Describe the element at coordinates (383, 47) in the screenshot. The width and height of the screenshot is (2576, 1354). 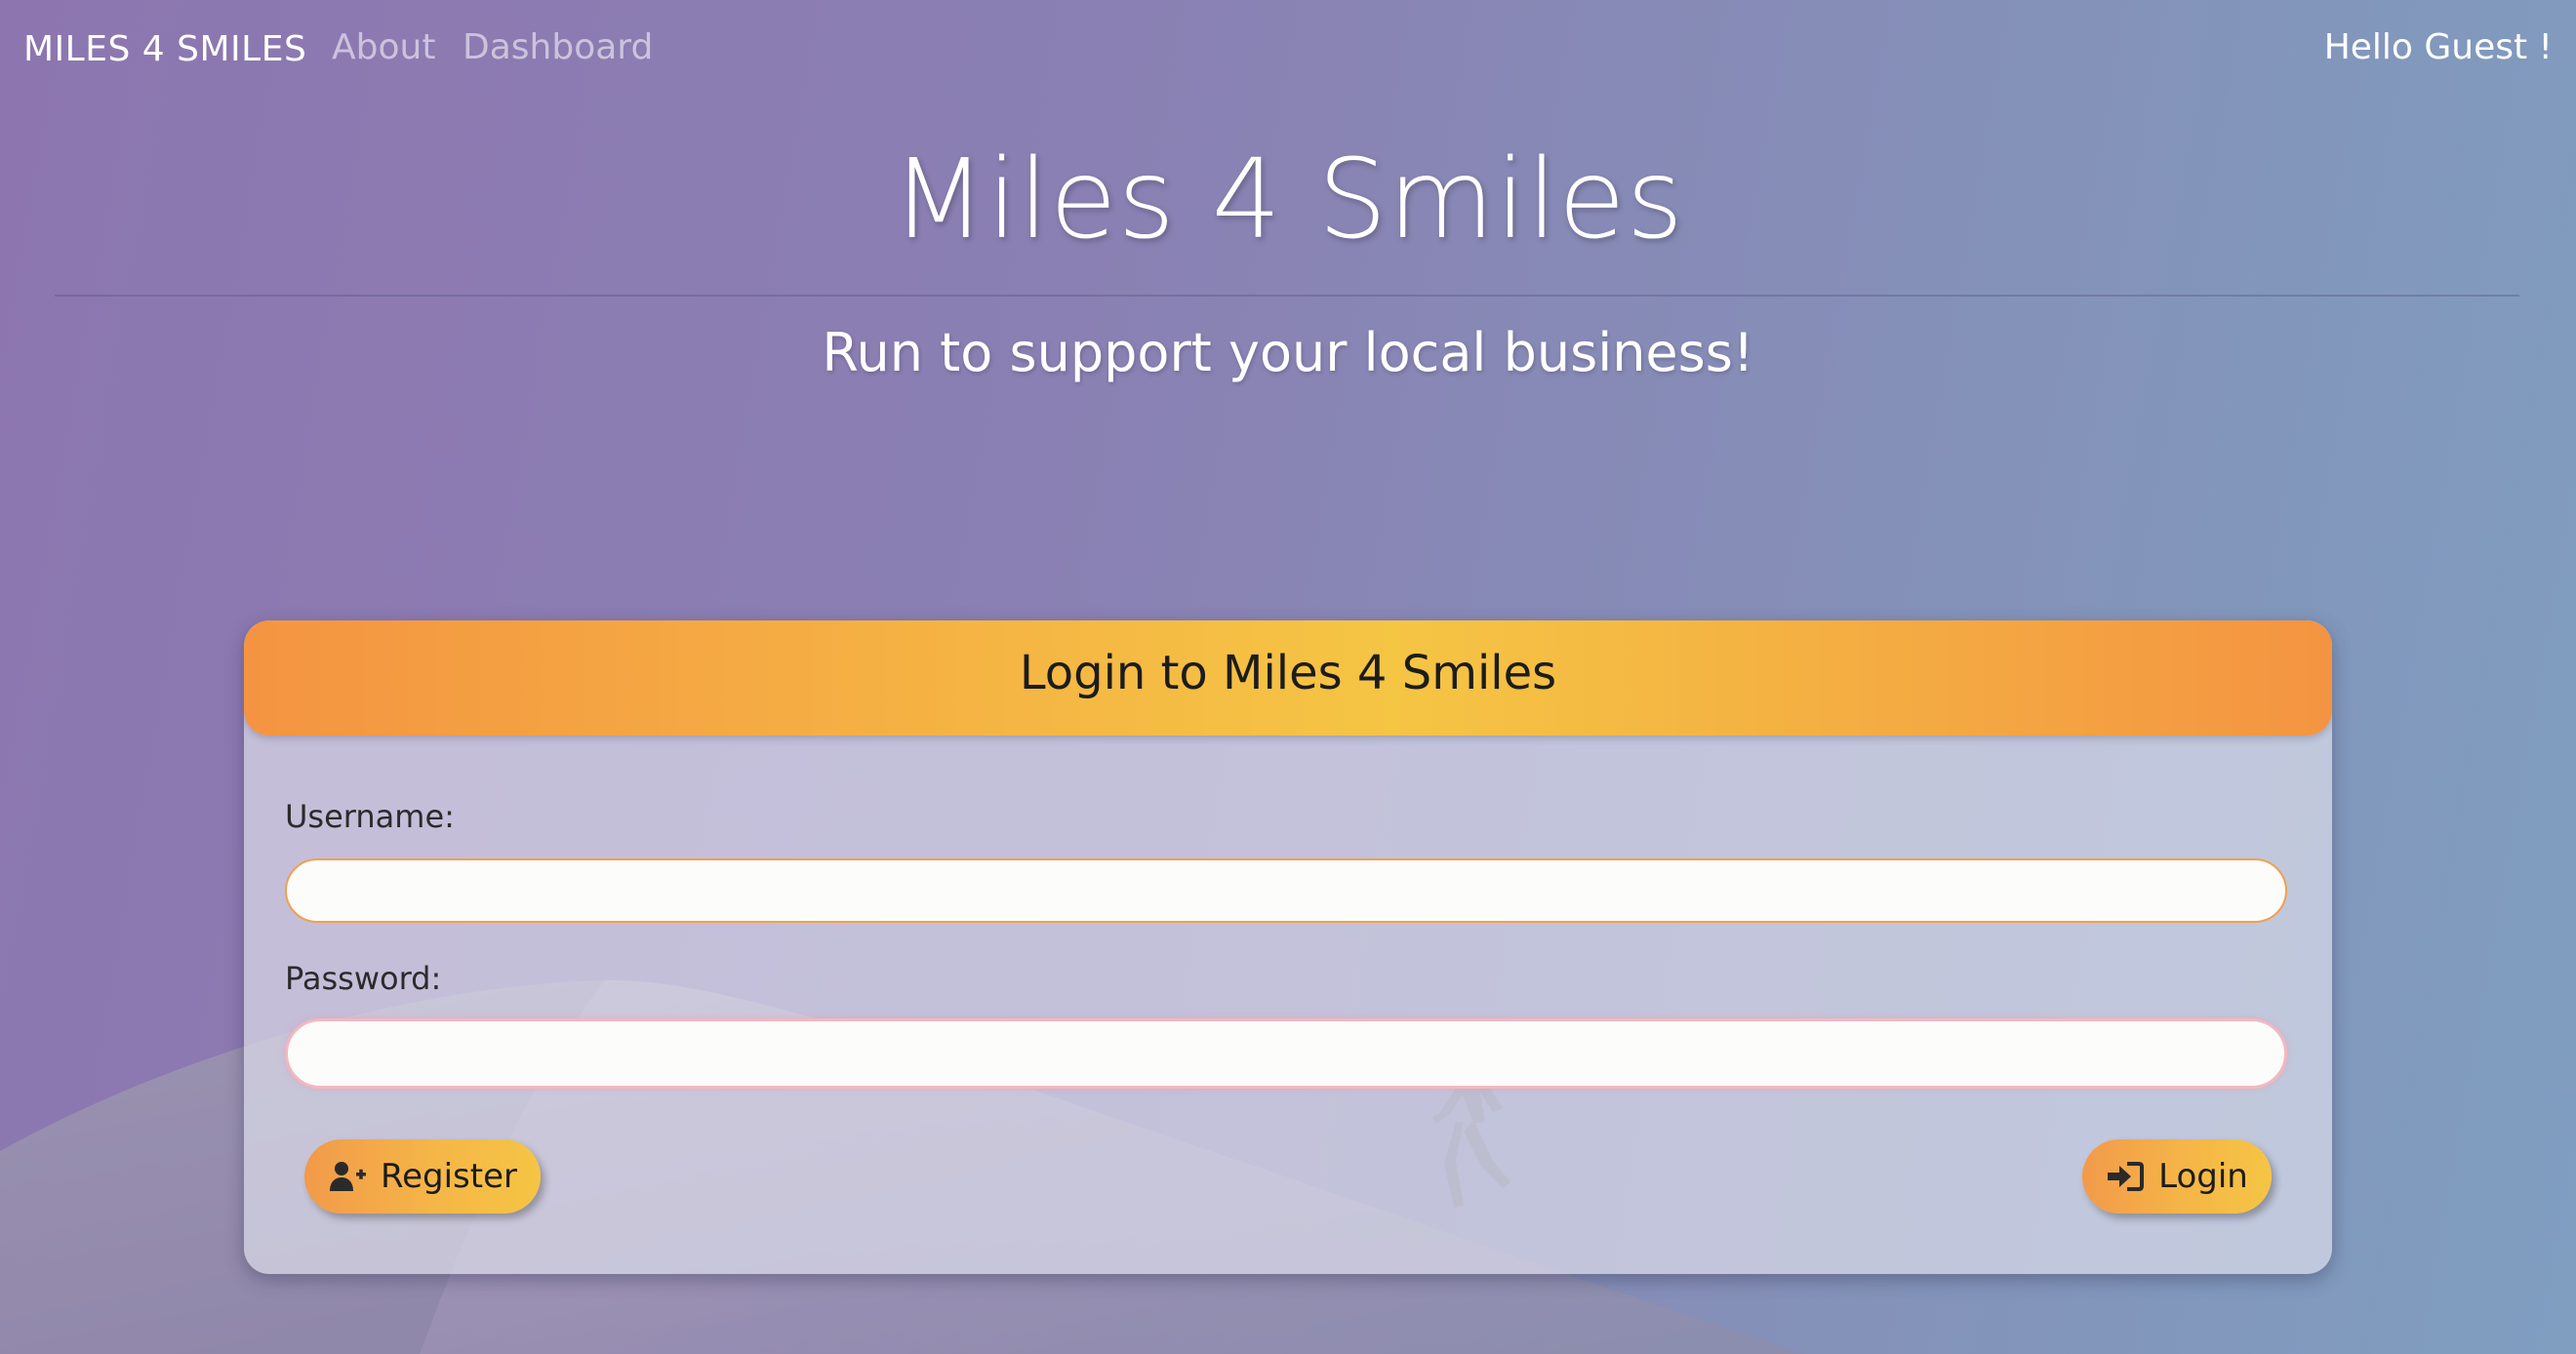
I see `nav-link-about: About` at that location.